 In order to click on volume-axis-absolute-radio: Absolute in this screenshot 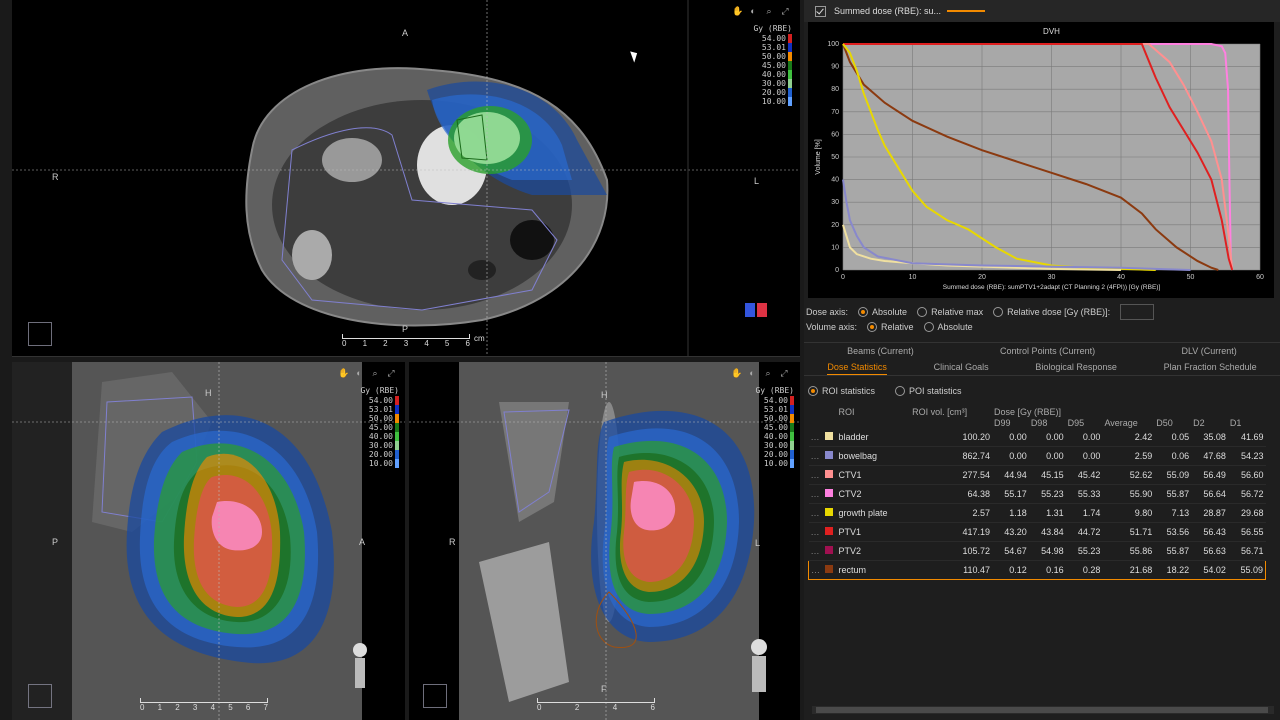, I will do `click(948, 327)`.